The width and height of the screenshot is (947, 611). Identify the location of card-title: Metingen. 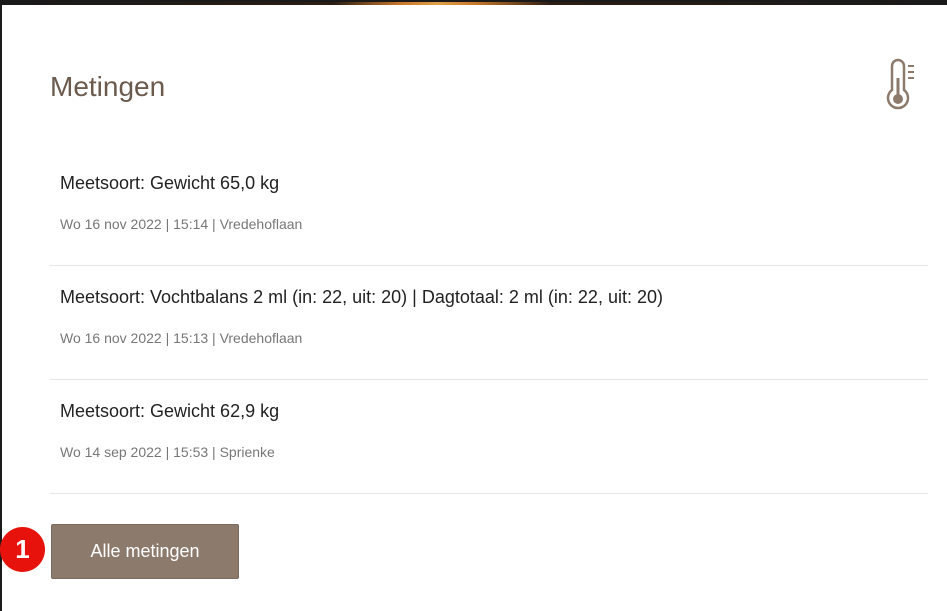
(108, 86).